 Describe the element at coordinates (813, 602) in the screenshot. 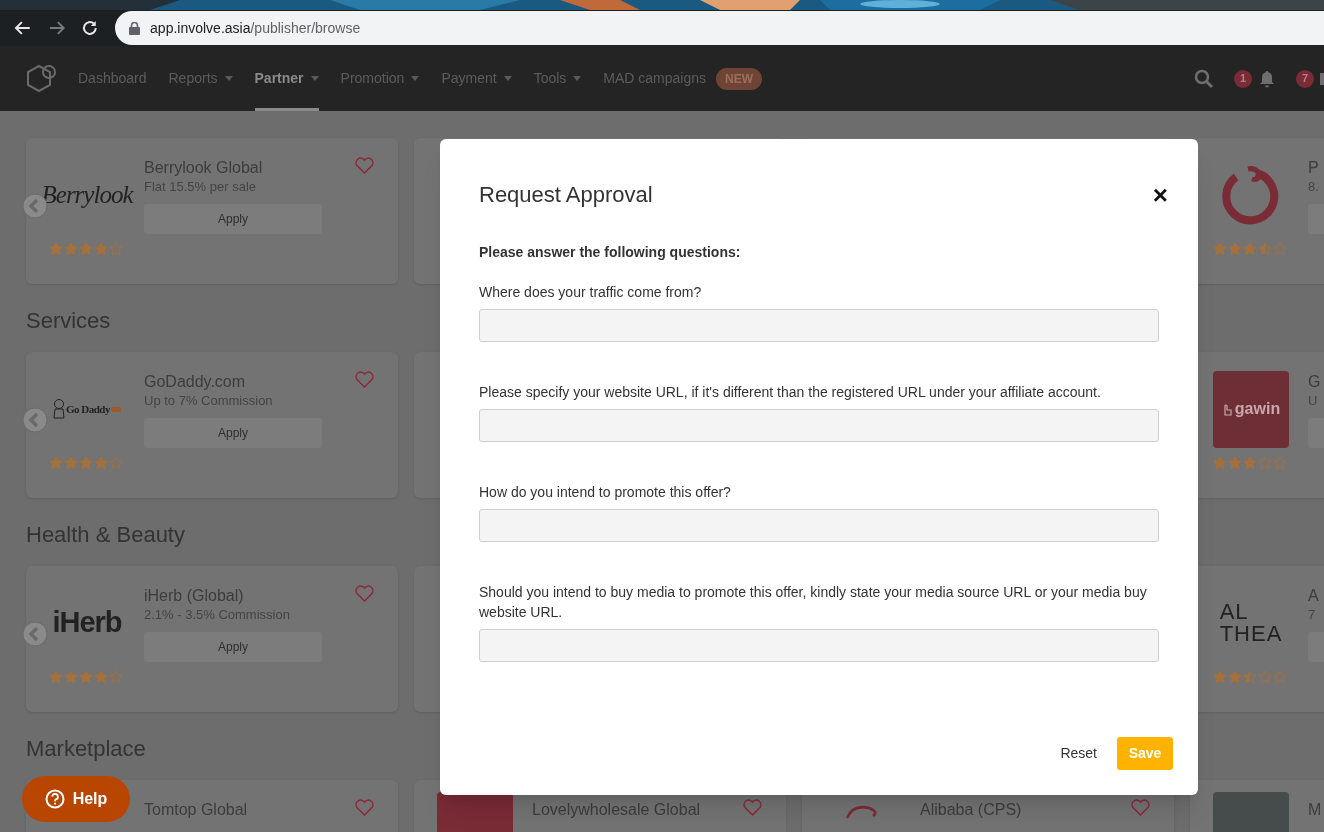

I see `question-label: Should you intend to buy media to promote this offer, kindly state your media source URL or your media buy website URL.` at that location.